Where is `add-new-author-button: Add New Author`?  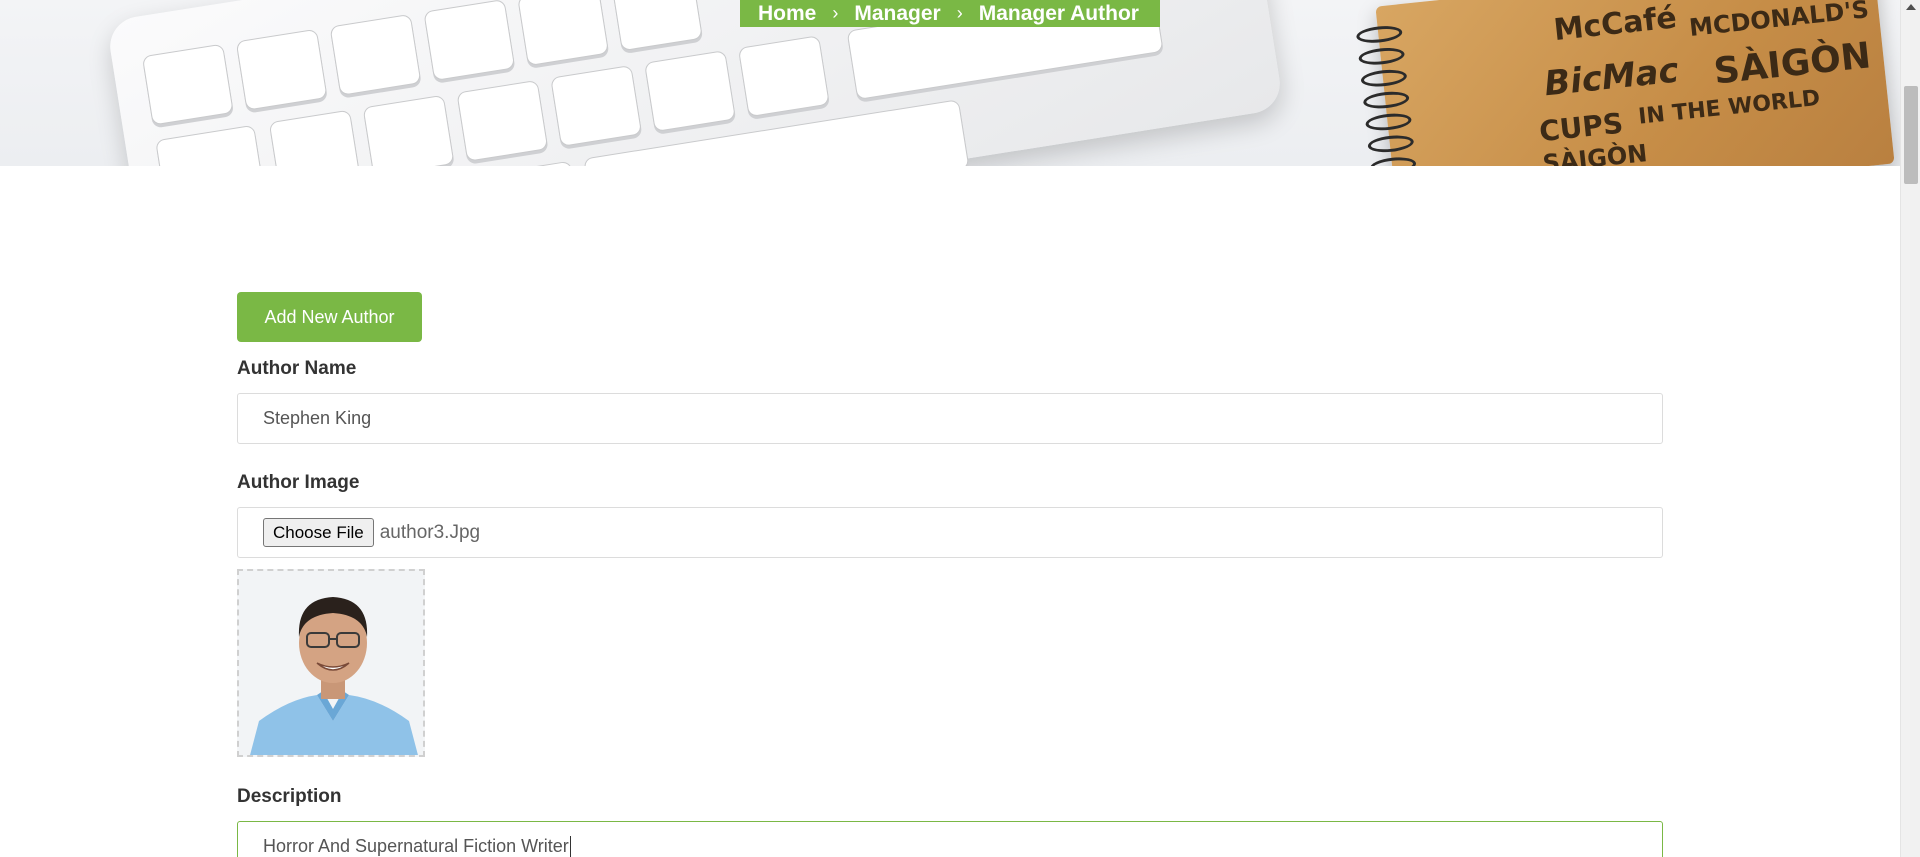 add-new-author-button: Add New Author is located at coordinates (329, 317).